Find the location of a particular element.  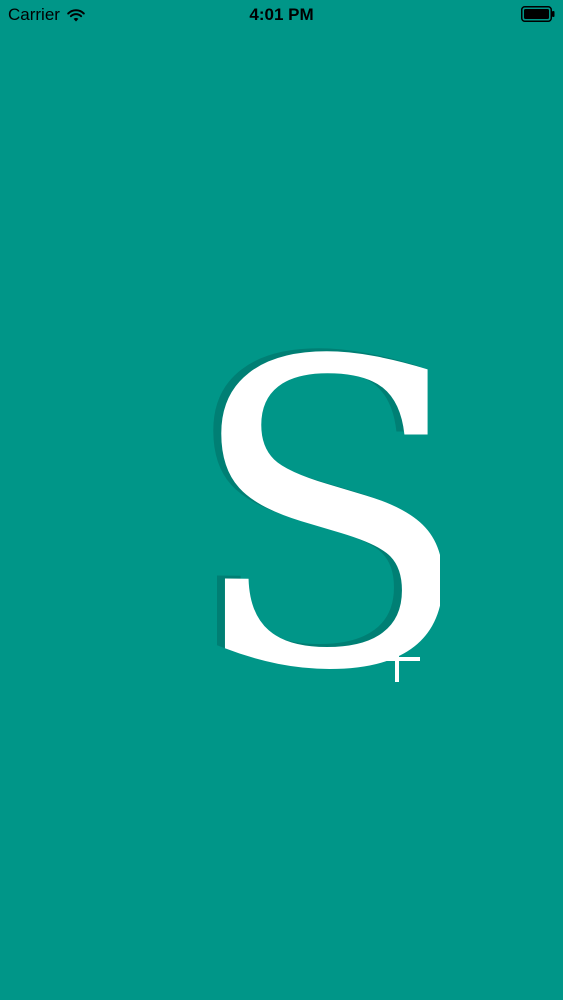

status-time: 4:01 PM is located at coordinates (281, 14).